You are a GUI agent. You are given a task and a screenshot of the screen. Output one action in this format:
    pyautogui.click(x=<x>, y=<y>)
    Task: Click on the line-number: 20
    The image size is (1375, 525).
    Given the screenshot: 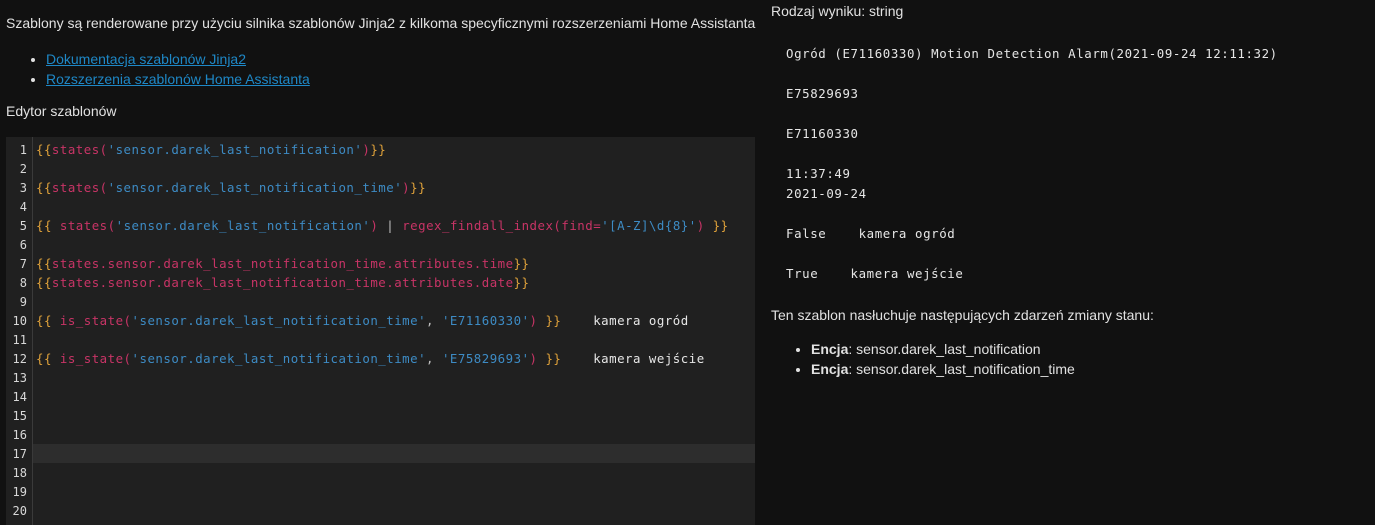 What is the action you would take?
    pyautogui.click(x=19, y=511)
    